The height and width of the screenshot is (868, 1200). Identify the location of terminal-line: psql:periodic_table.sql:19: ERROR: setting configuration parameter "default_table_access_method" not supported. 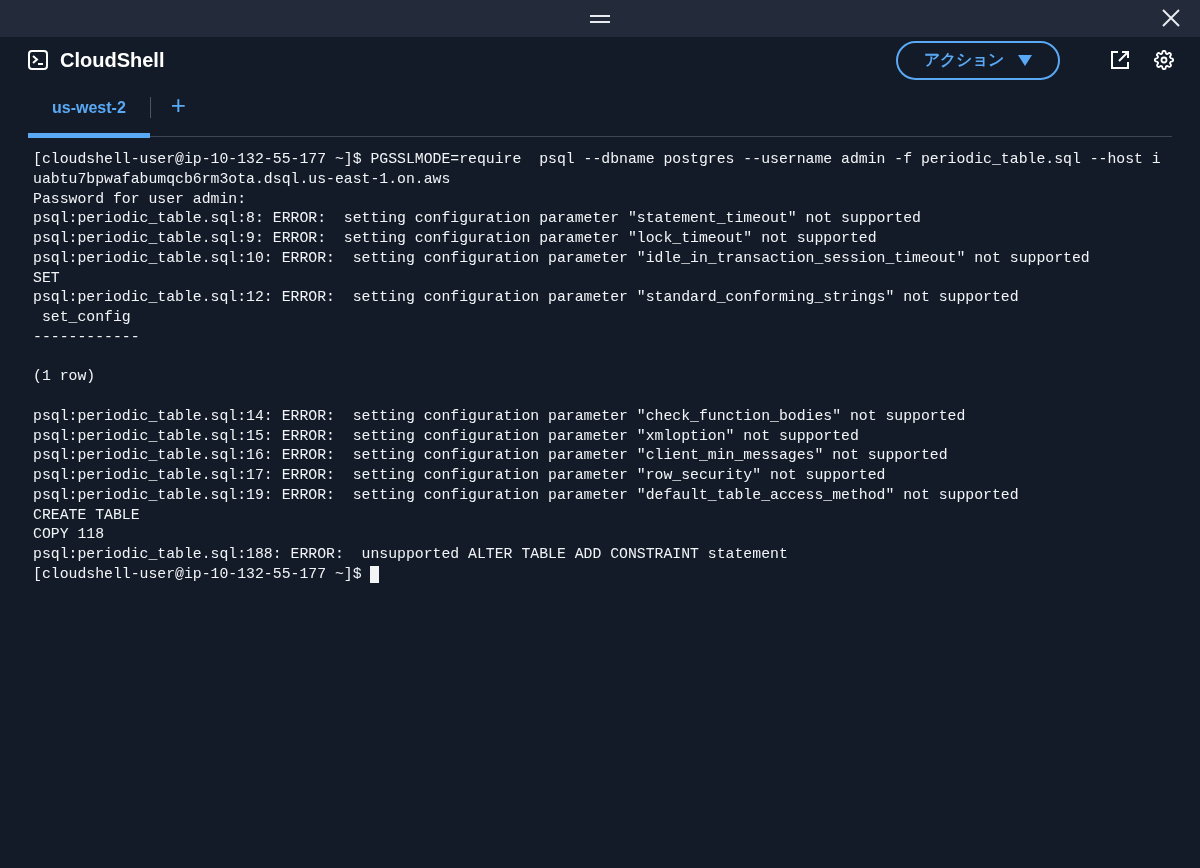
(526, 495).